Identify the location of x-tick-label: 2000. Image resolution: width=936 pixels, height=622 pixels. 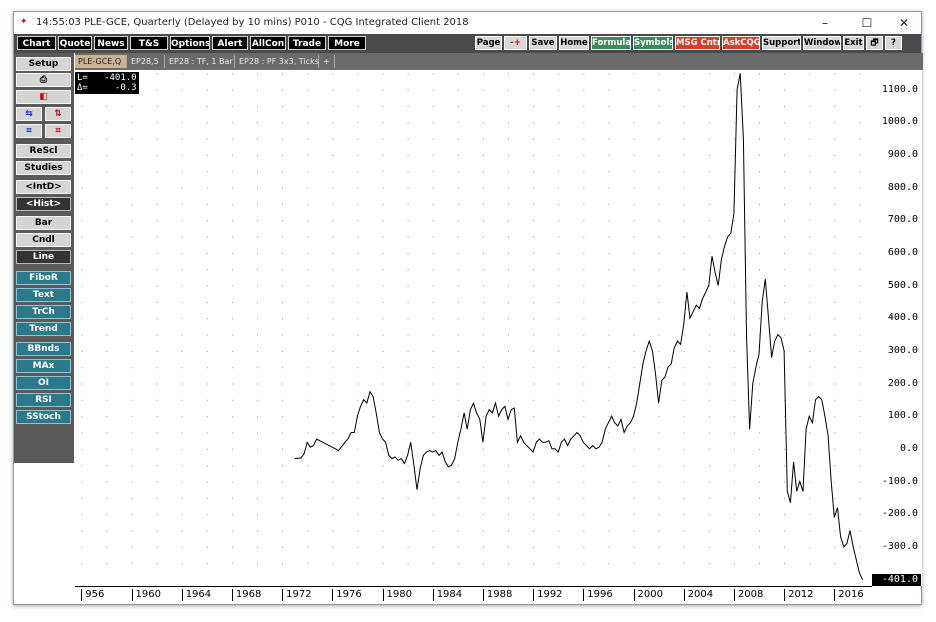
(648, 595).